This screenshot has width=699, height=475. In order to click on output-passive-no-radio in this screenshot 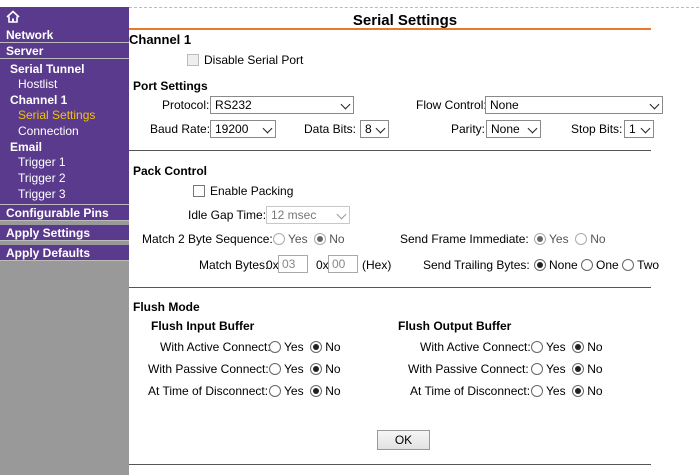, I will do `click(578, 369)`.